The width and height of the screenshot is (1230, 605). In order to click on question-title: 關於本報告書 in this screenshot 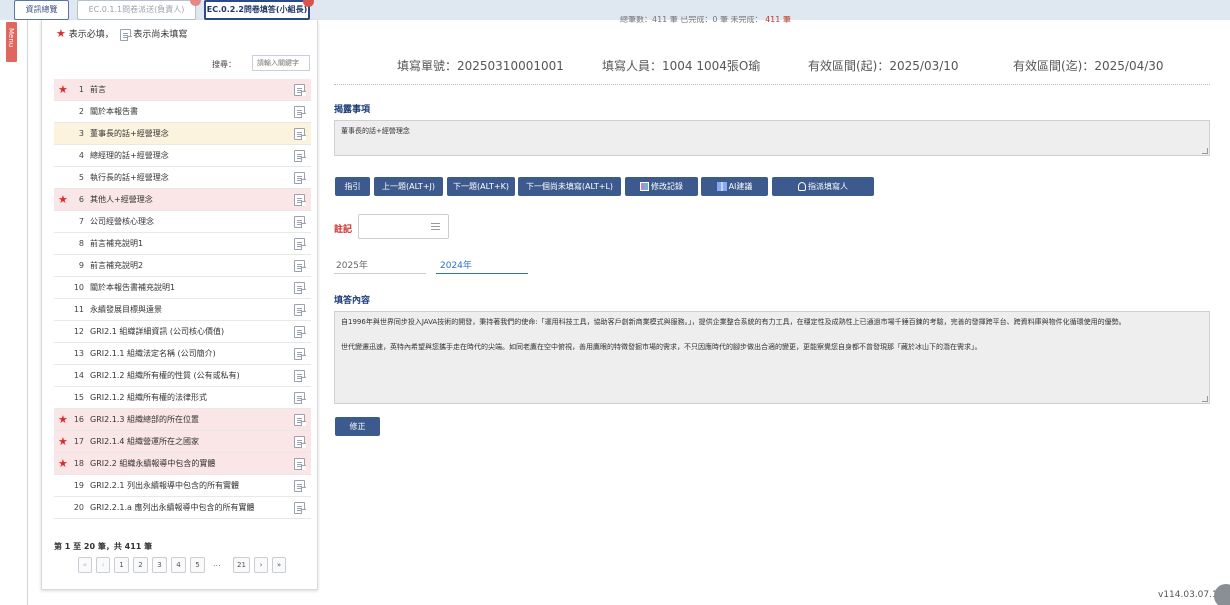, I will do `click(114, 111)`.